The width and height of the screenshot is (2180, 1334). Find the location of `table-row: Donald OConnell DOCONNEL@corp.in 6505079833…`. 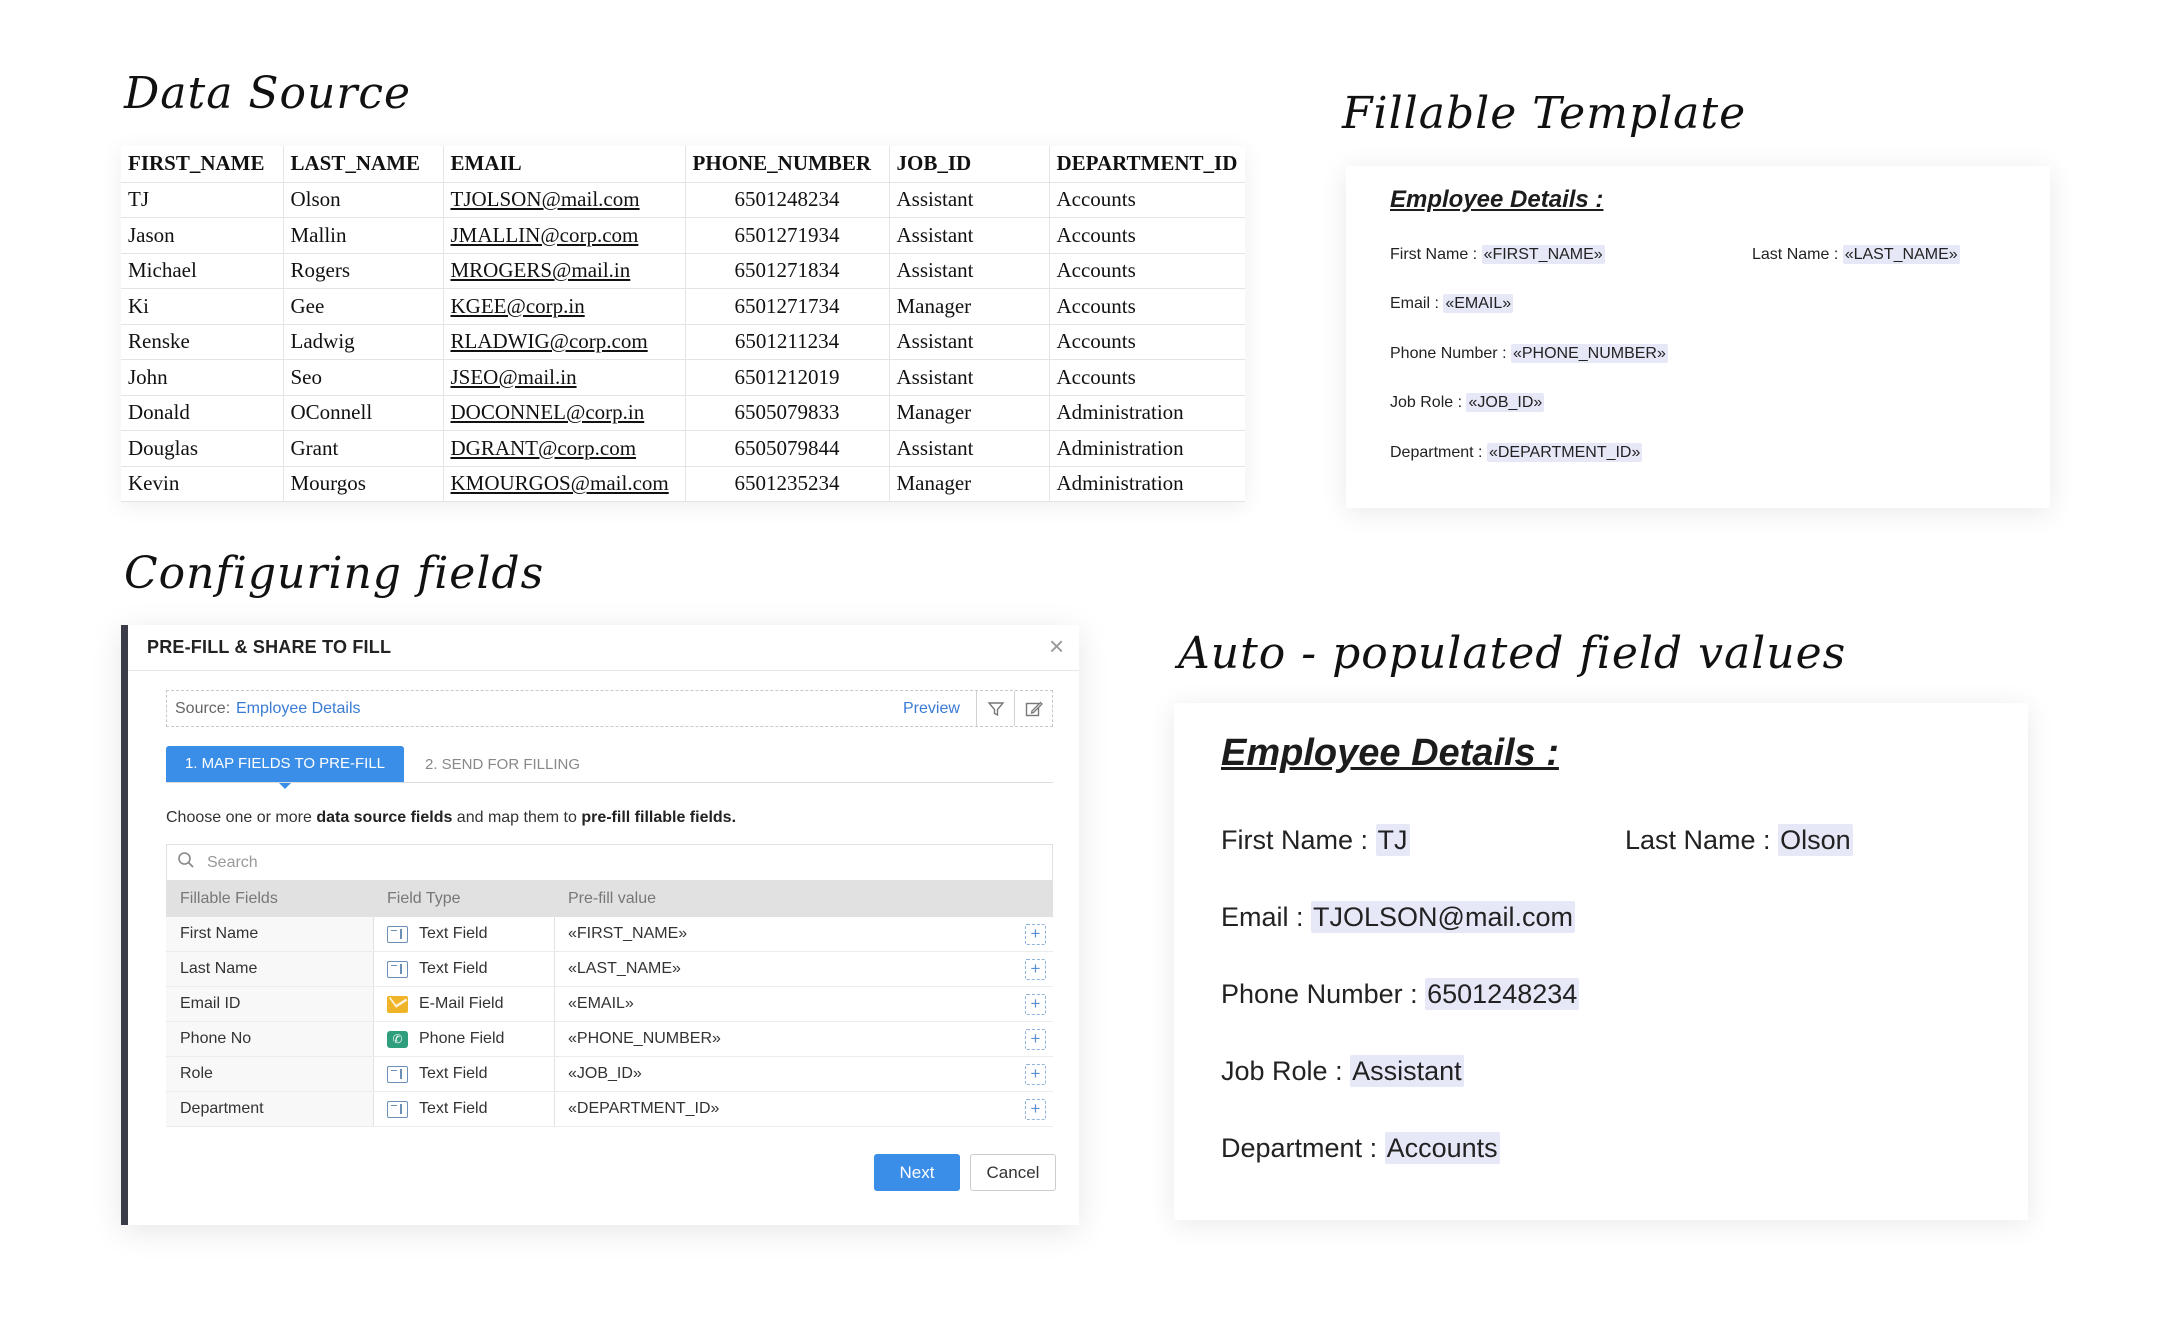

table-row: Donald OConnell DOCONNEL@corp.in 6505079833… is located at coordinates (683, 413).